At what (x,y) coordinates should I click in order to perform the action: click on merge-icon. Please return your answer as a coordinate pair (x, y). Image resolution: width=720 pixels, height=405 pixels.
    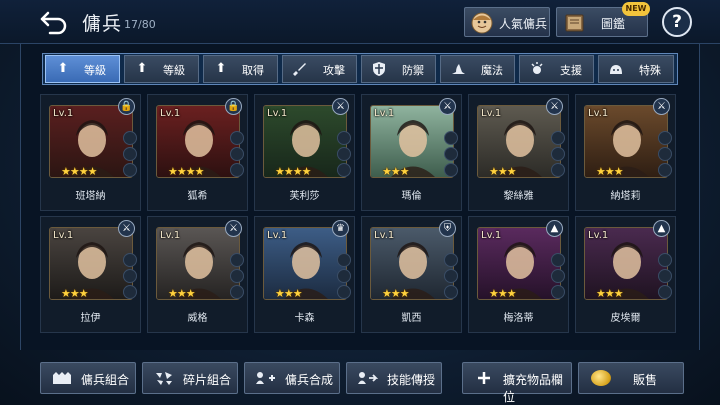
    Looking at the image, I should click on (265, 378).